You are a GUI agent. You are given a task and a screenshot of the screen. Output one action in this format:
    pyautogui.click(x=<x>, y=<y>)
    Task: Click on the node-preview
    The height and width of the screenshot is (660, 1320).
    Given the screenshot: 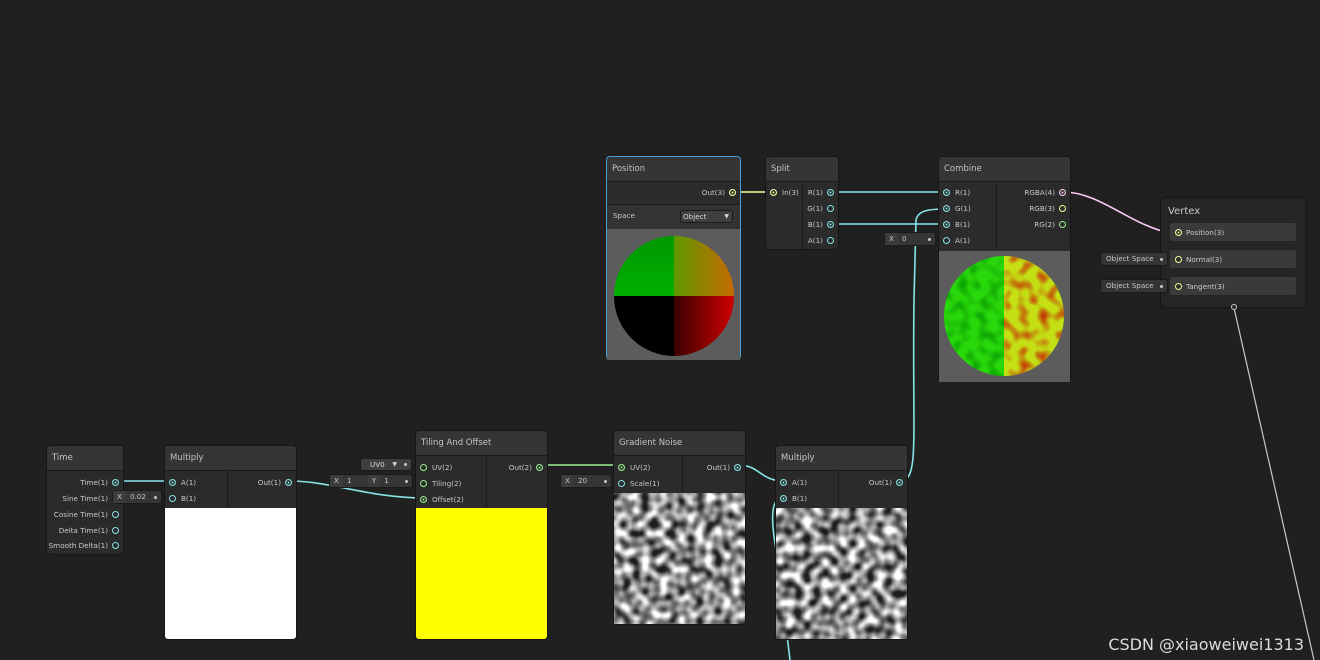 What is the action you would take?
    pyautogui.click(x=481, y=573)
    